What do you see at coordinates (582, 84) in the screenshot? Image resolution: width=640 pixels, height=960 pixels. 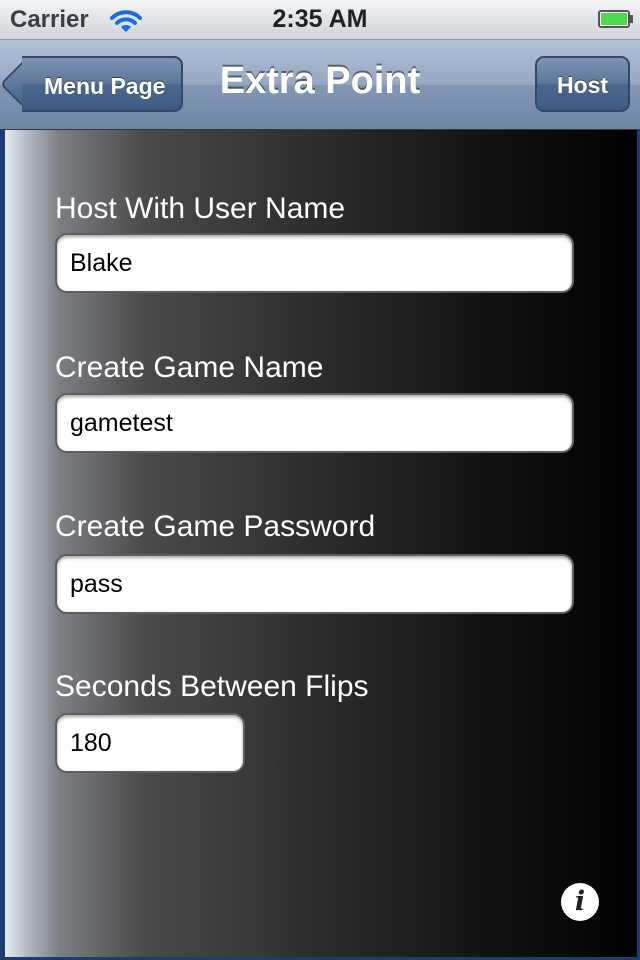 I see `host-button: Host` at bounding box center [582, 84].